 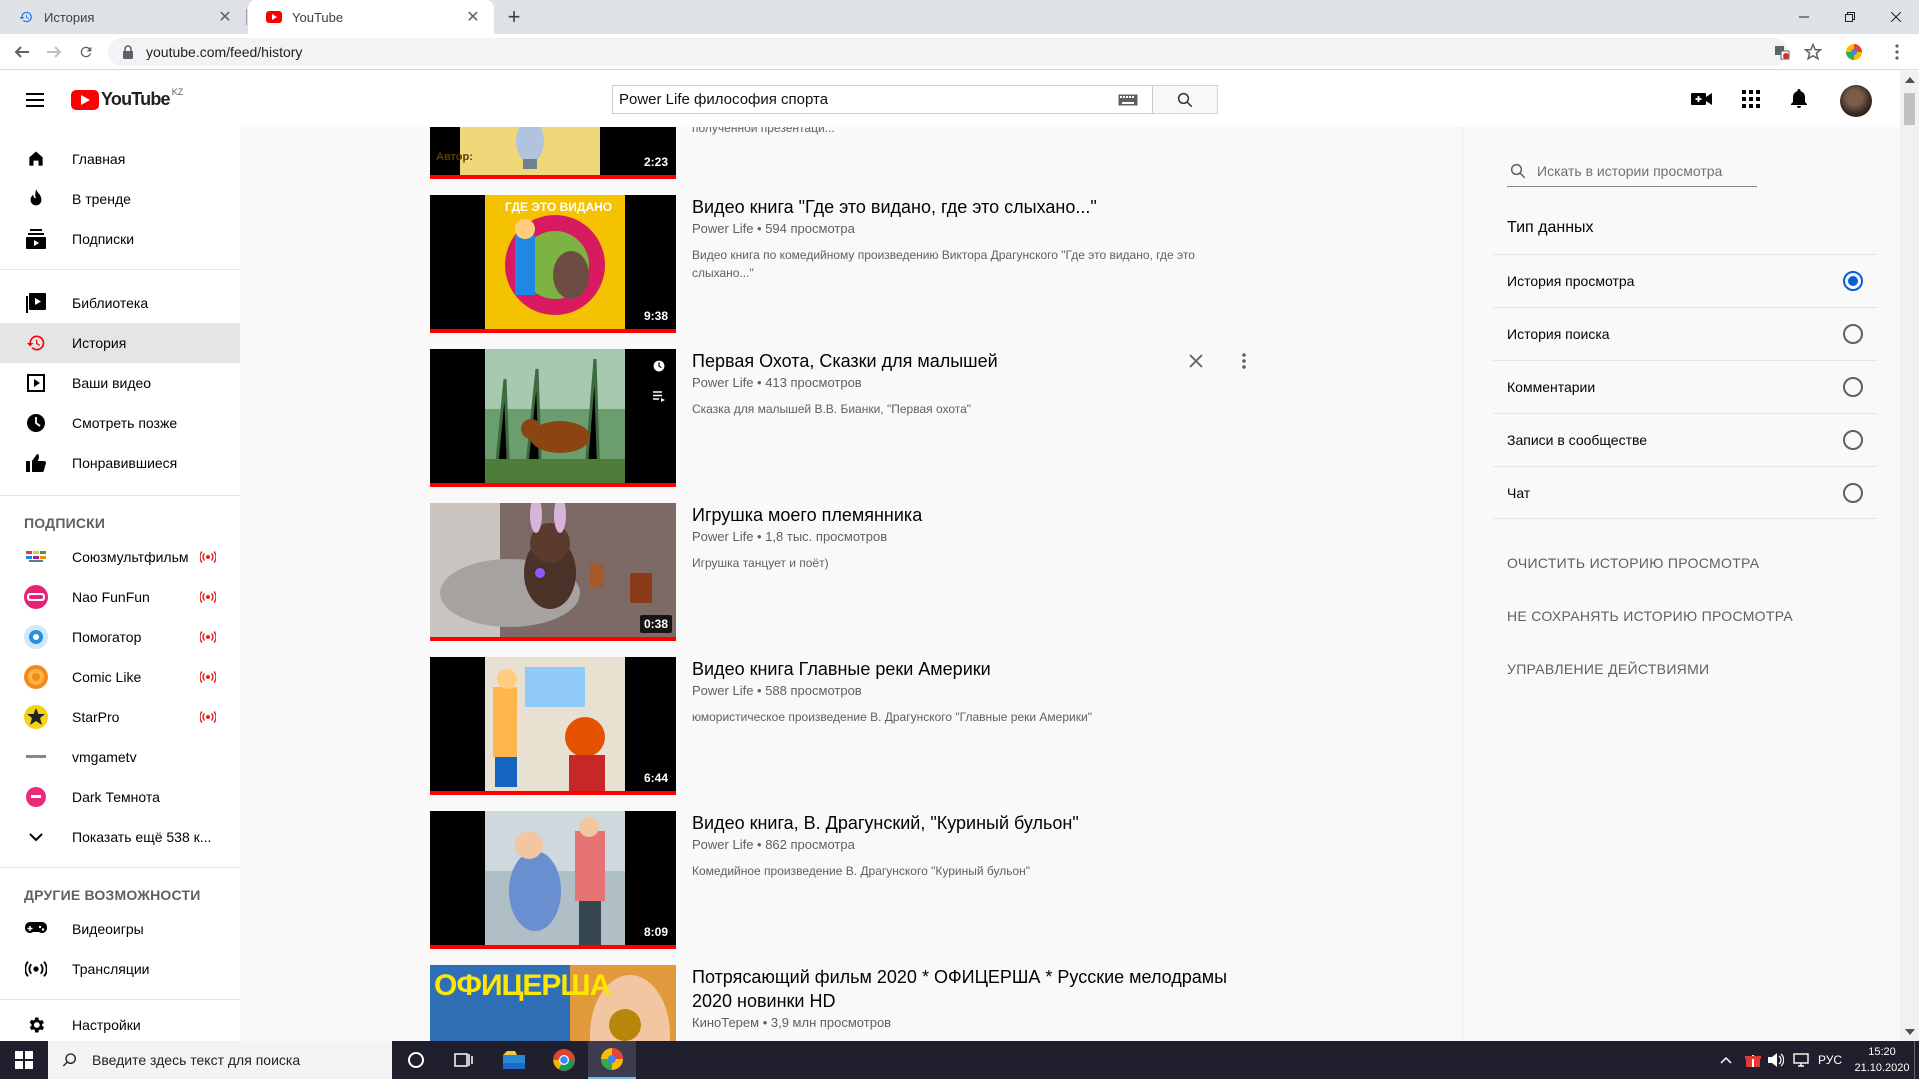 I want to click on video-title: Первая Охота, Сказки для малышей, so click(x=972, y=361).